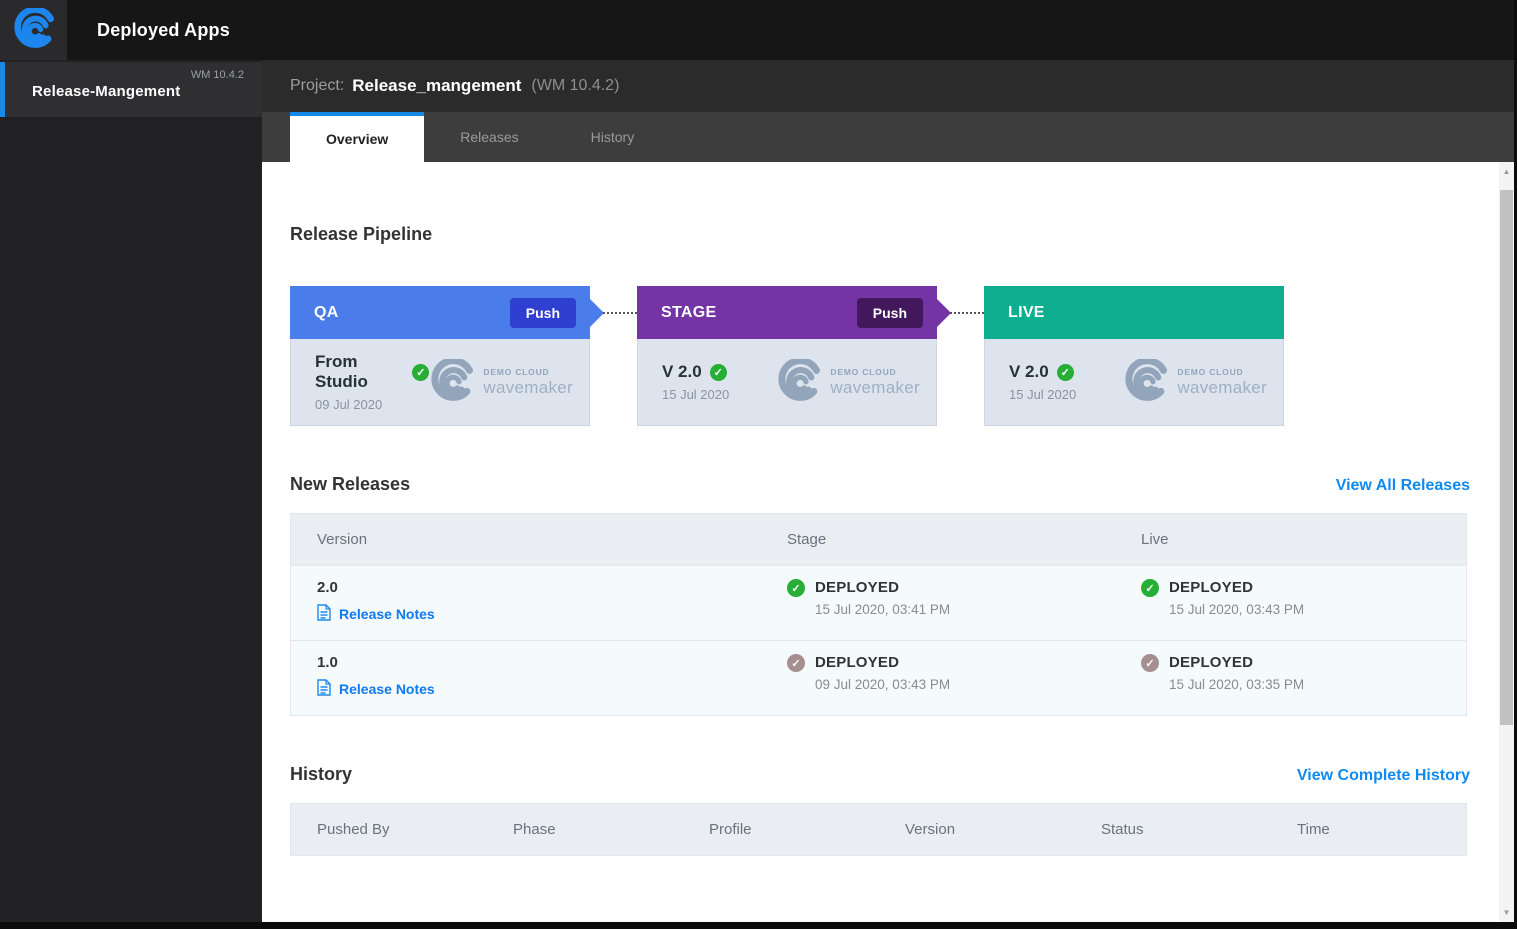 This screenshot has height=929, width=1517. Describe the element at coordinates (718, 372) in the screenshot. I see `stage-check-icon` at that location.